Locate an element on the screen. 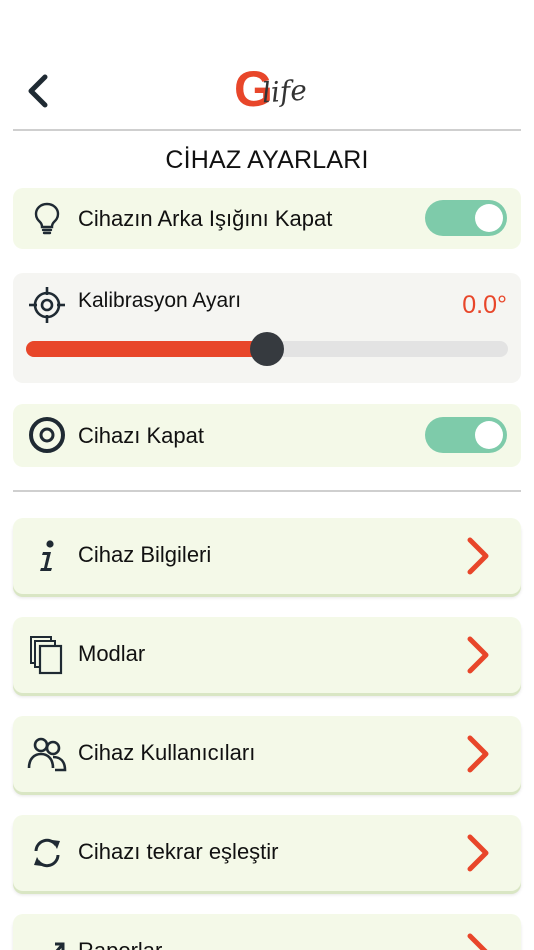  users-icon is located at coordinates (47, 754).